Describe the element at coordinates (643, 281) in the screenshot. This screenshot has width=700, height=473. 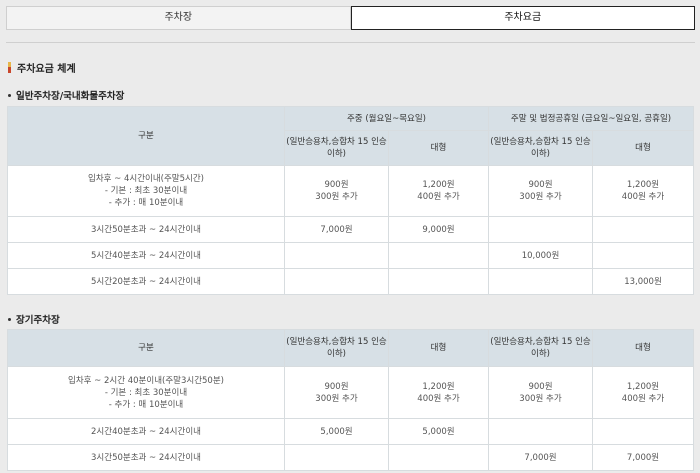
I see `fee-cell: 13,000원` at that location.